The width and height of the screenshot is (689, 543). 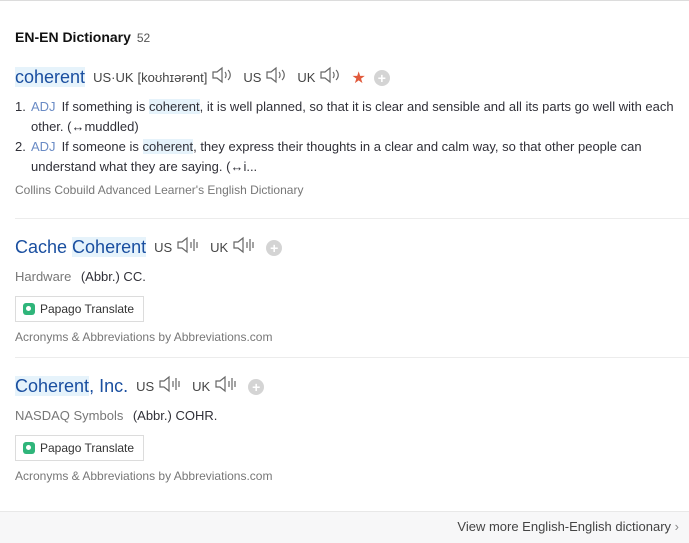 What do you see at coordinates (352, 386) in the screenshot?
I see `entry-header: Coherent, Inc. US UK +` at bounding box center [352, 386].